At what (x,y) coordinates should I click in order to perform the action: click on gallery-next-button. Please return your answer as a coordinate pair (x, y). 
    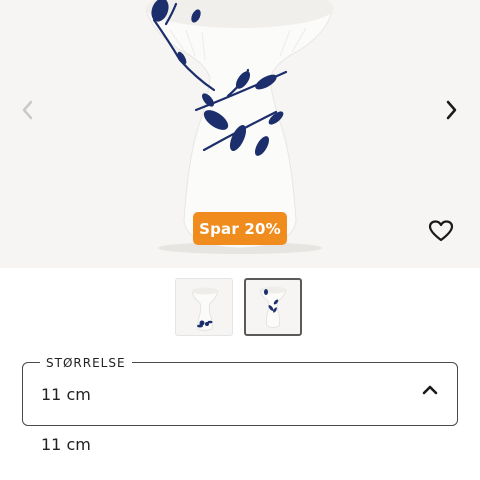
    Looking at the image, I should click on (452, 110).